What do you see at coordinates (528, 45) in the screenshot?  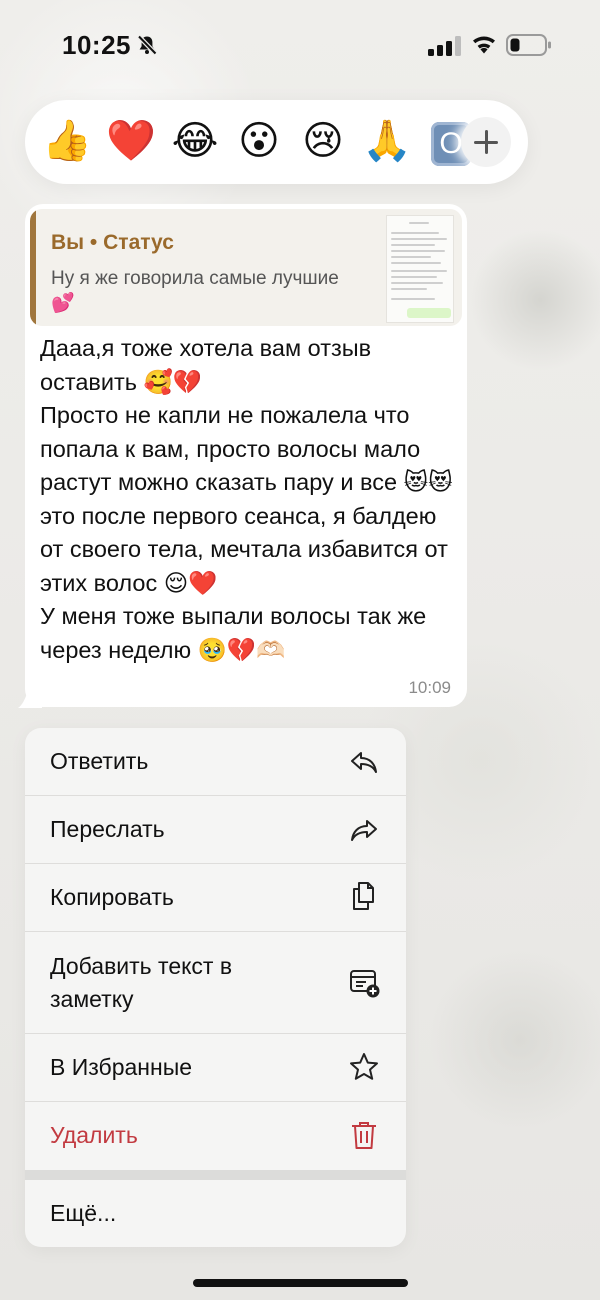 I see `battery-icon` at bounding box center [528, 45].